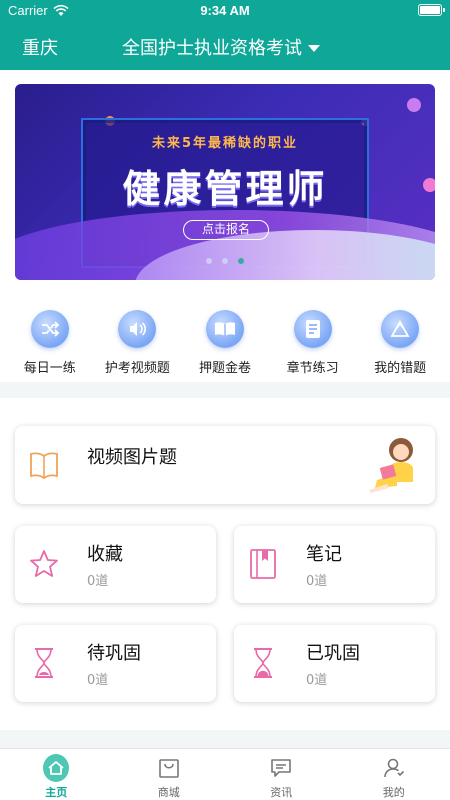  I want to click on quick-links: 每日一练 护考视频题 押题金卷 章节练习 我的错题, so click(225, 340).